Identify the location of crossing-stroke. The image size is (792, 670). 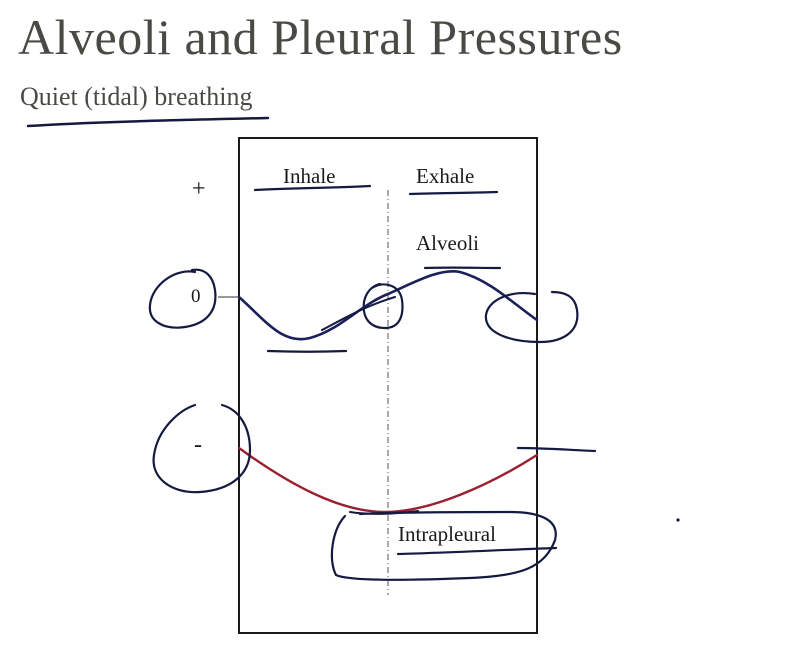
(358, 313).